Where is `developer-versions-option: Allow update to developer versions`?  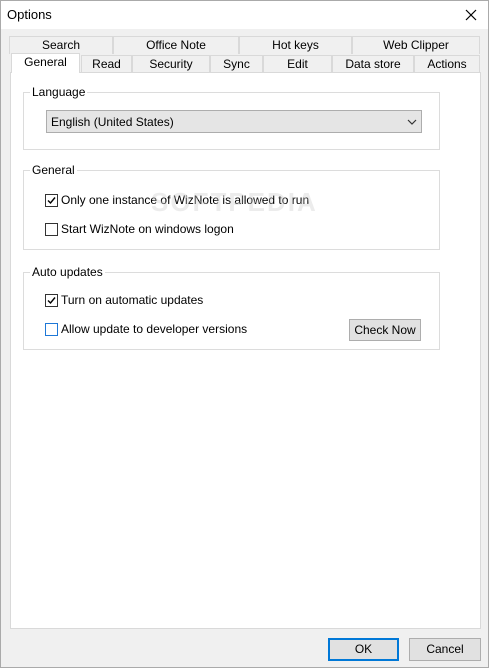
developer-versions-option: Allow update to developer versions is located at coordinates (146, 329).